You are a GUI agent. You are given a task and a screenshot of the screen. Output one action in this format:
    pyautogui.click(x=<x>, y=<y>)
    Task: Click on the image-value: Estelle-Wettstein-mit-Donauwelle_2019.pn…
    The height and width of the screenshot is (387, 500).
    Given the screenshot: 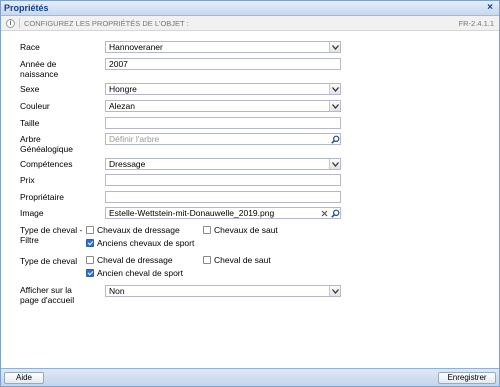 What is the action you would take?
    pyautogui.click(x=192, y=213)
    